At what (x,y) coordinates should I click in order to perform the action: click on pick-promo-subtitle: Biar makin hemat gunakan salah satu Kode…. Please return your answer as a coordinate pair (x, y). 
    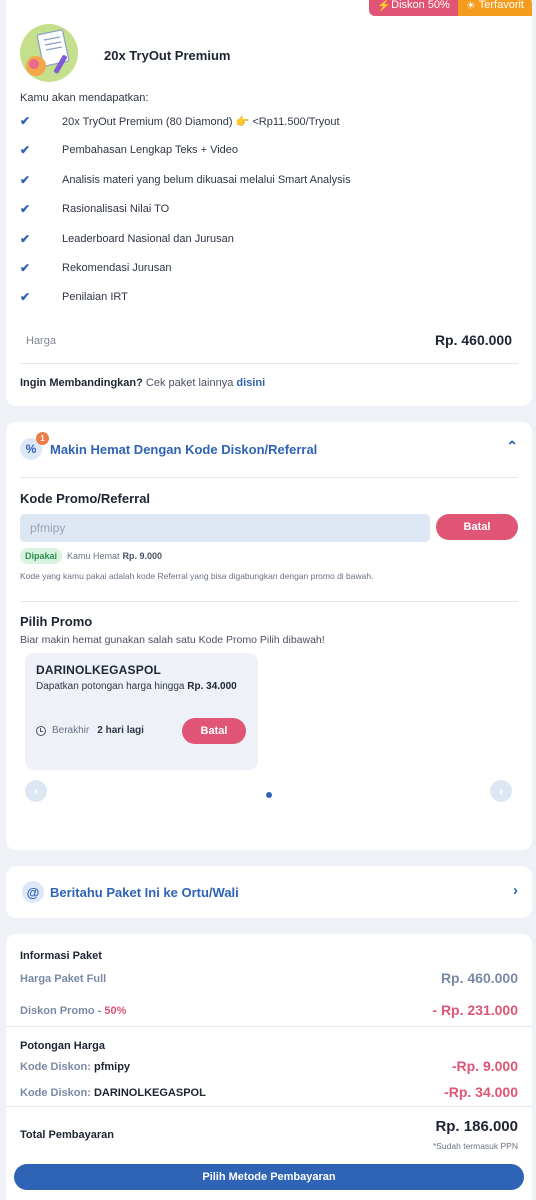
    Looking at the image, I should click on (172, 640).